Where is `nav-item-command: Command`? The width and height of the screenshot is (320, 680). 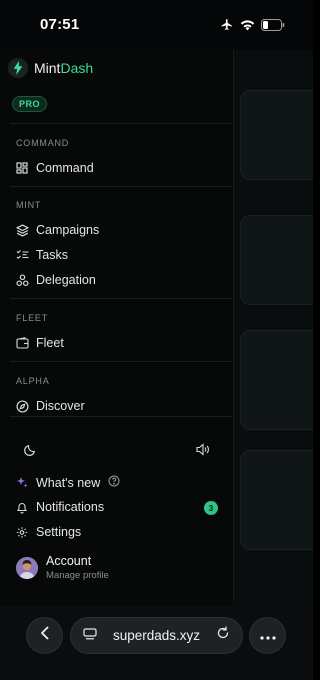
nav-item-command: Command is located at coordinates (55, 168).